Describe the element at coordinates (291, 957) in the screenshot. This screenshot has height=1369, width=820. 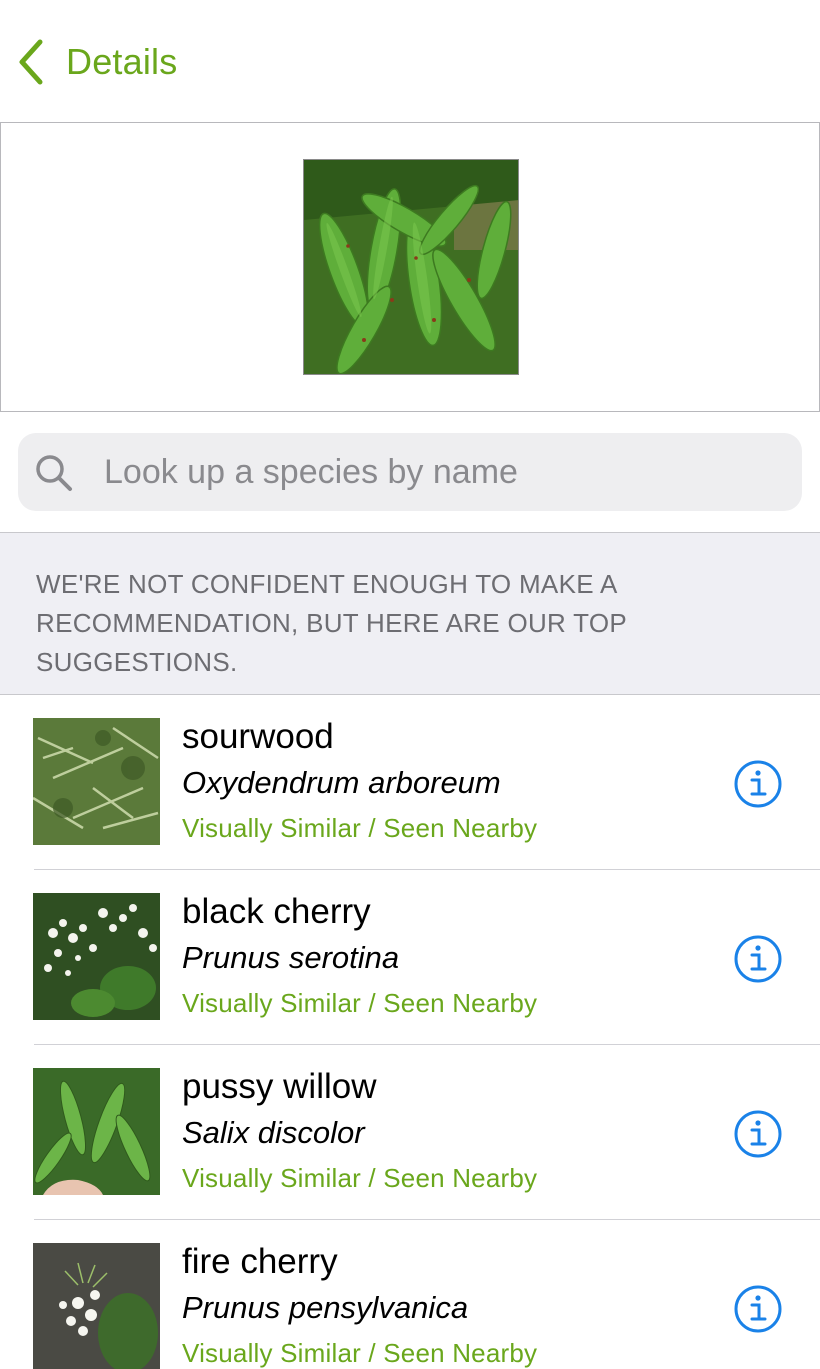
I see `scientific-name: Prunus serotina` at that location.